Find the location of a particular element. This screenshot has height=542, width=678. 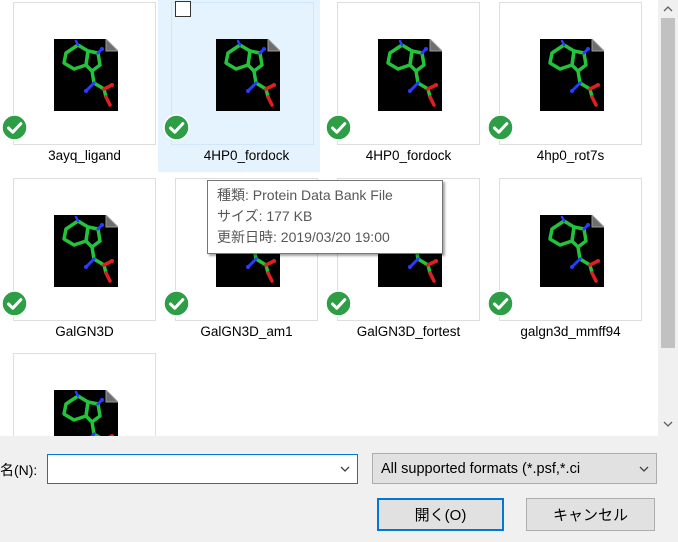

file-type-value: All supported formats (*.psf,*.ci is located at coordinates (481, 469).